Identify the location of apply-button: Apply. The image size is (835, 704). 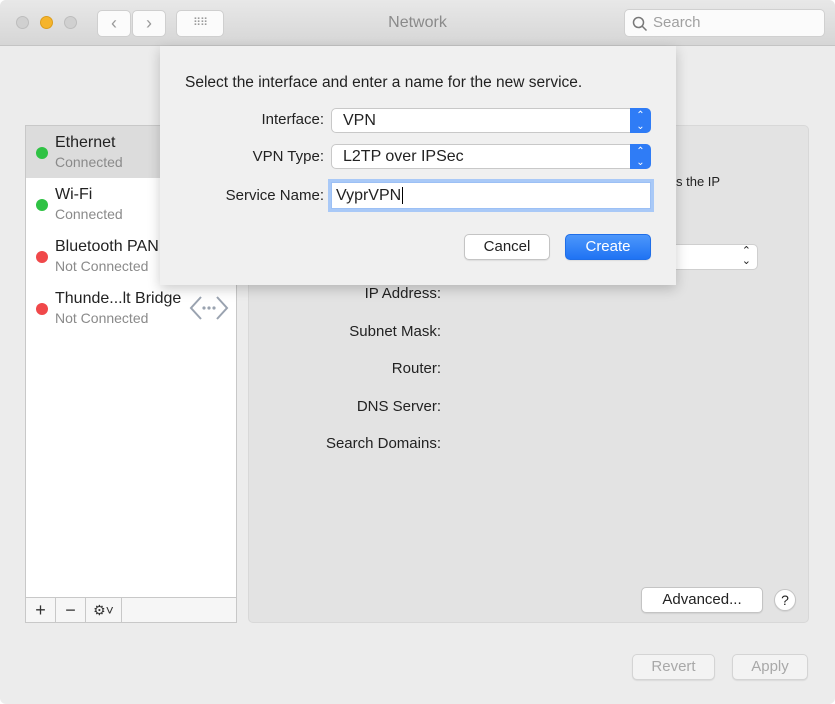
(770, 667).